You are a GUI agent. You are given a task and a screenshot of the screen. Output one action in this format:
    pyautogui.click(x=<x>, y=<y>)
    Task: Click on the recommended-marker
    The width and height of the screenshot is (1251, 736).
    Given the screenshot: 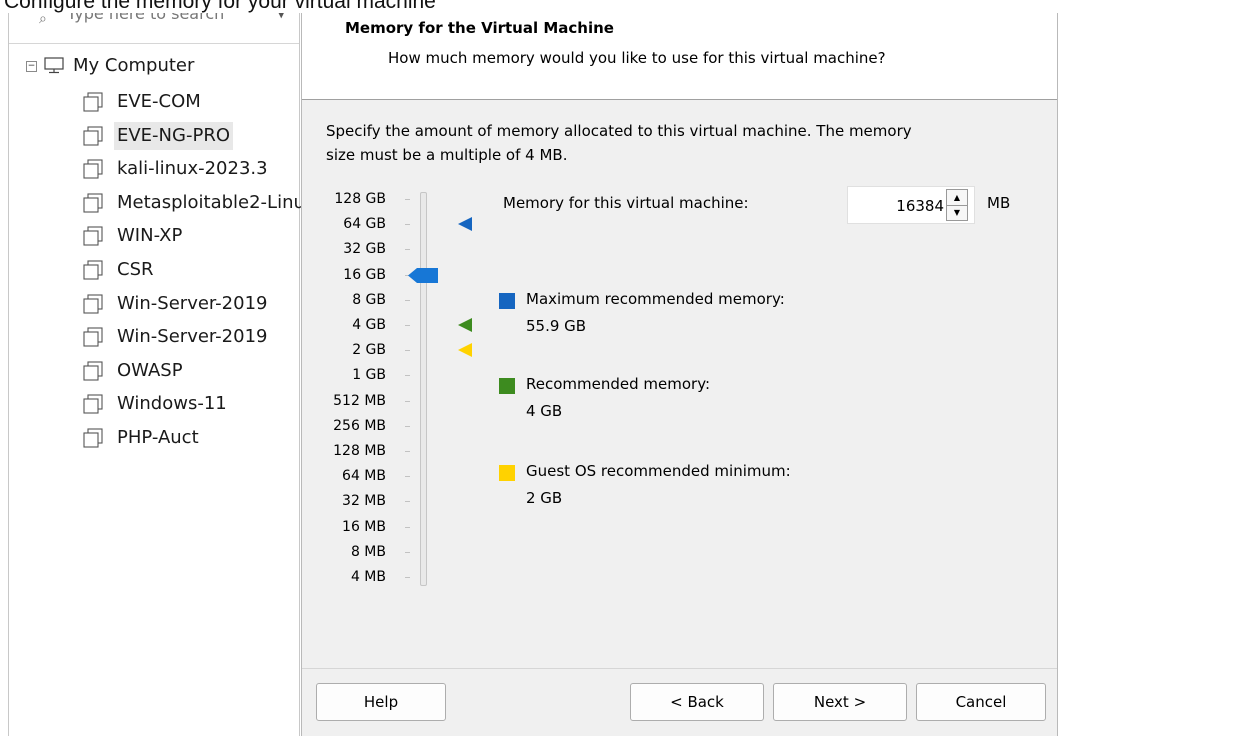 What is the action you would take?
    pyautogui.click(x=465, y=325)
    